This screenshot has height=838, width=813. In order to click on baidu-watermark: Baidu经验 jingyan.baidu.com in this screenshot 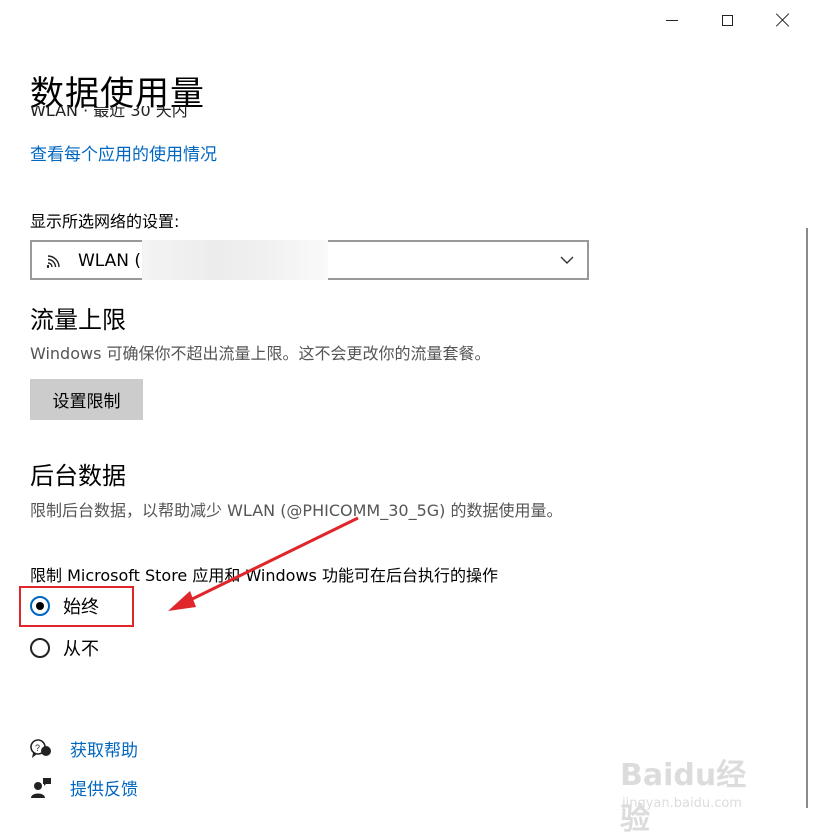, I will do `click(695, 793)`.